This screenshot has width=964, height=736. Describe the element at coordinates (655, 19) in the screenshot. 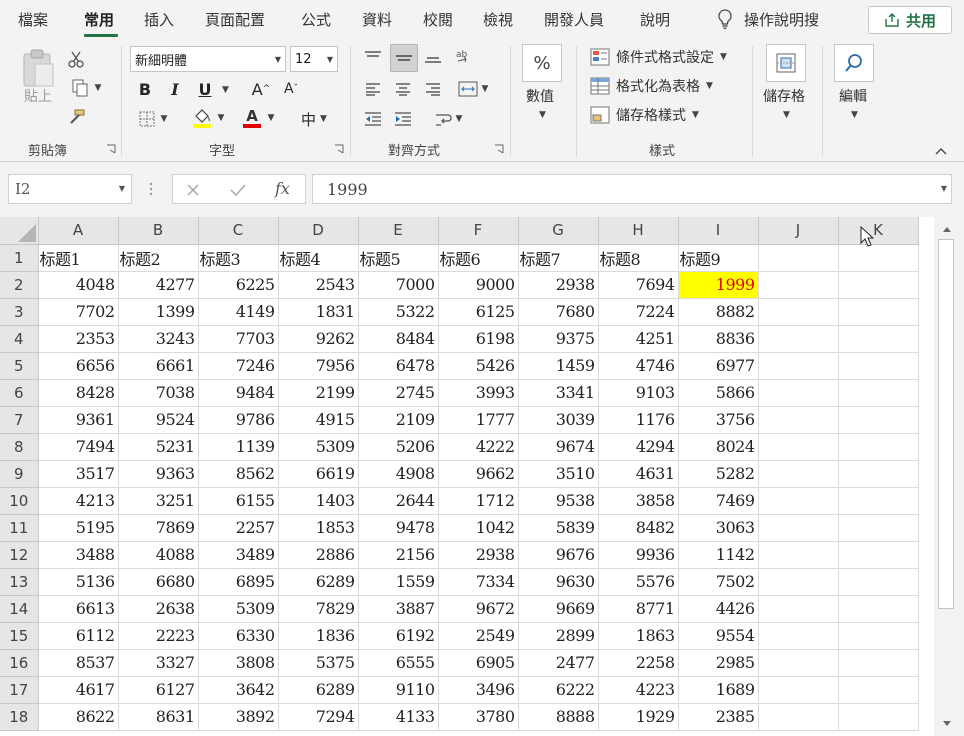

I see `tab-help: 說明` at that location.